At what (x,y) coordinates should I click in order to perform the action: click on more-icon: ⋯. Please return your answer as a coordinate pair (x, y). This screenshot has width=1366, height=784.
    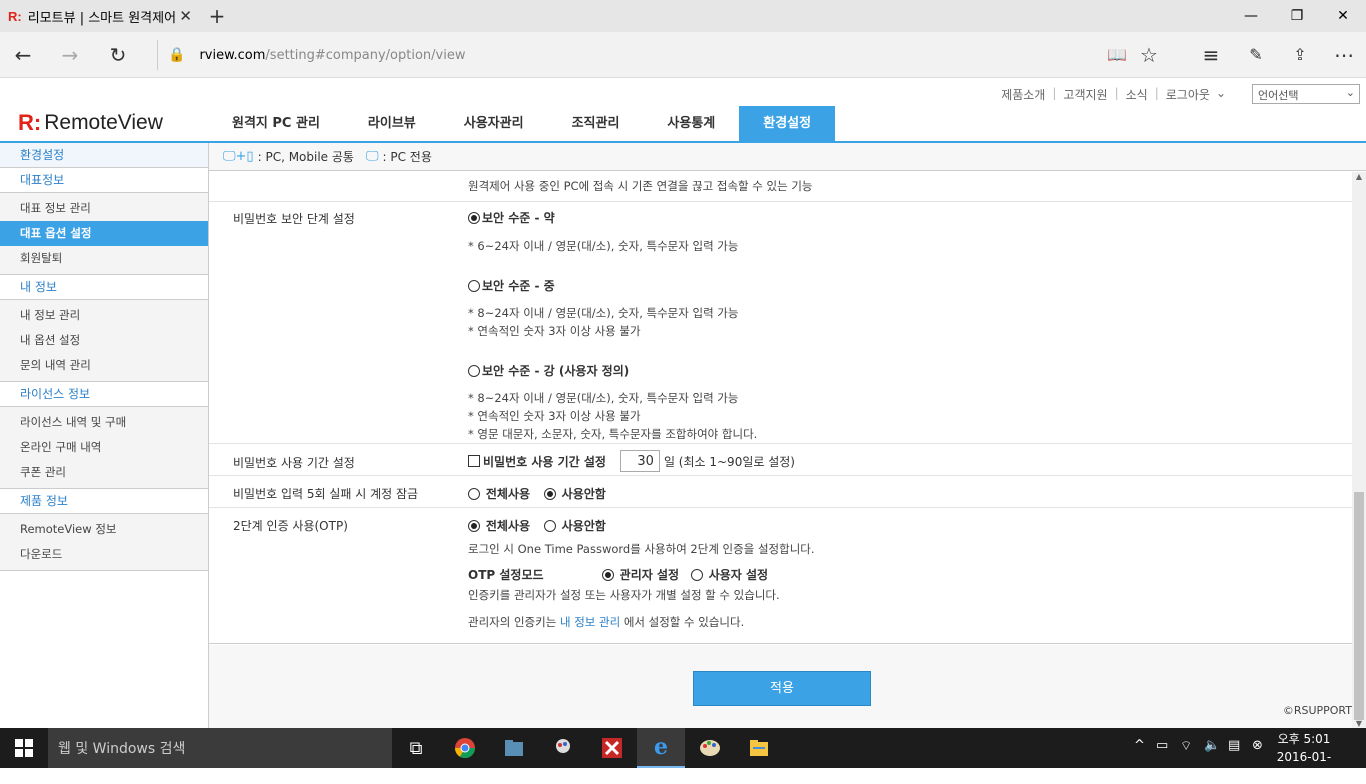
    Looking at the image, I should click on (1344, 55).